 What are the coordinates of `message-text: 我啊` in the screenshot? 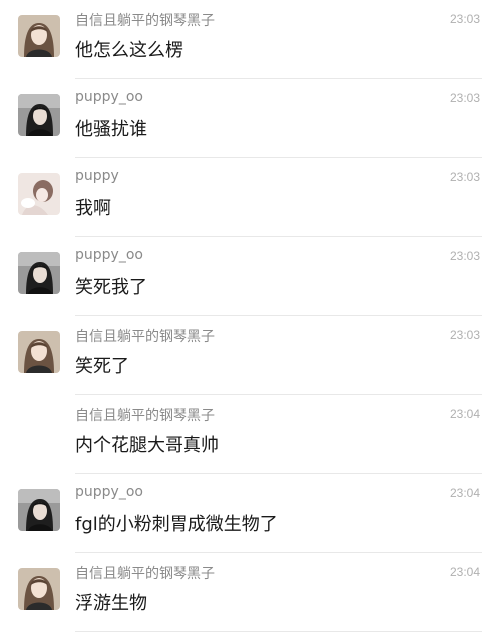 It's located at (93, 208).